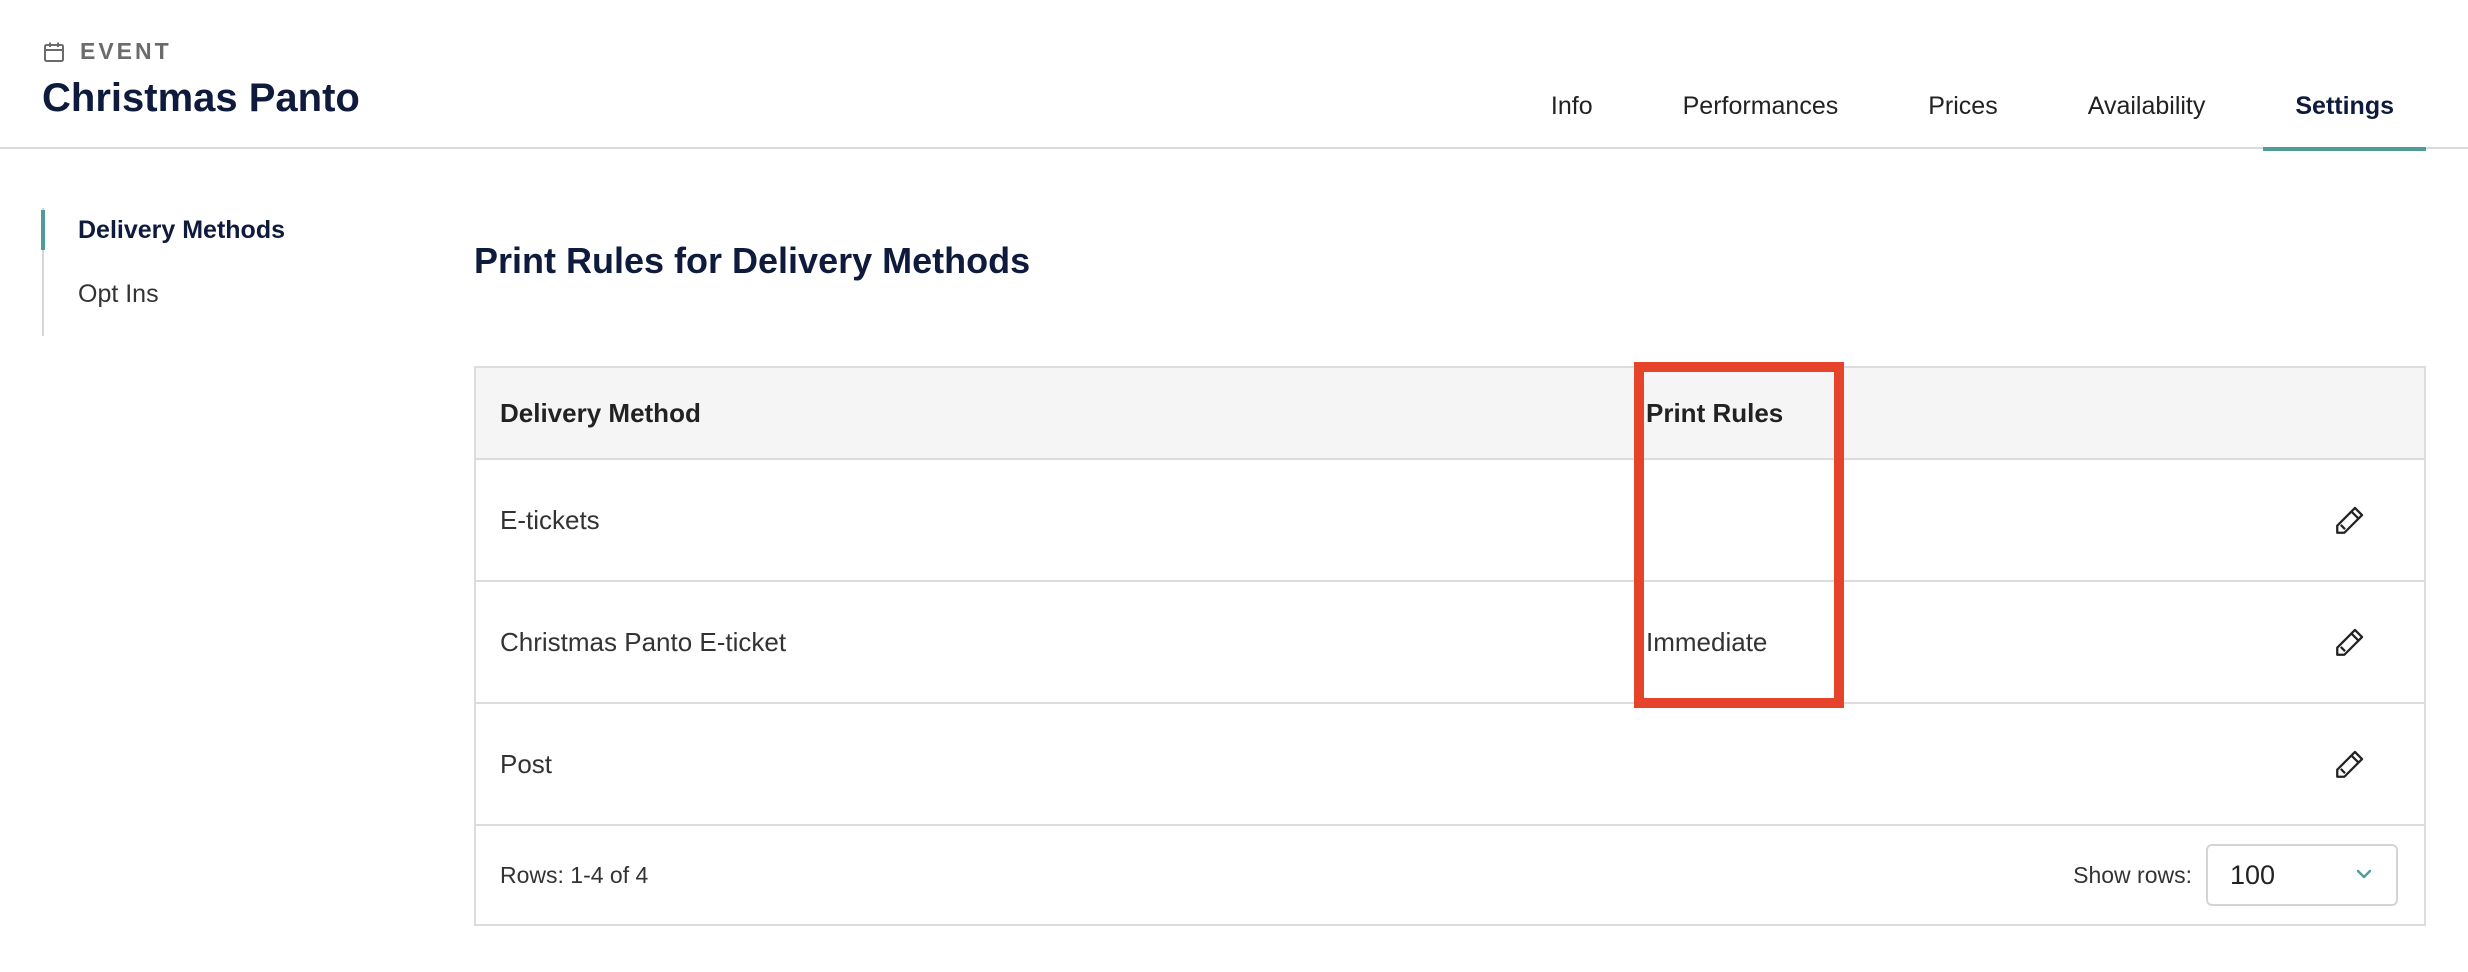 The width and height of the screenshot is (2468, 972). Describe the element at coordinates (1450, 763) in the screenshot. I see `table-row: Post` at that location.